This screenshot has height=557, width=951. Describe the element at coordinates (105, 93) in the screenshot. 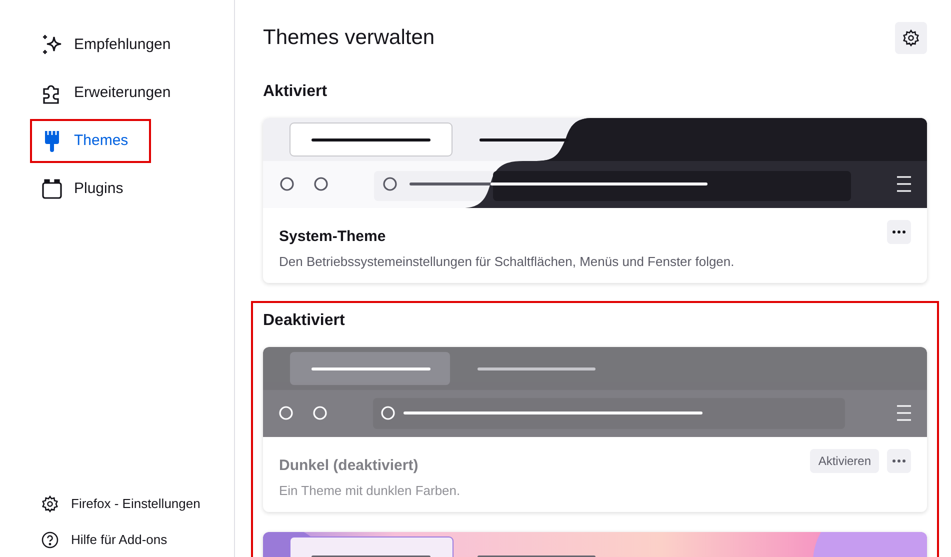

I see `sidebar-item: Erweiterungen` at that location.